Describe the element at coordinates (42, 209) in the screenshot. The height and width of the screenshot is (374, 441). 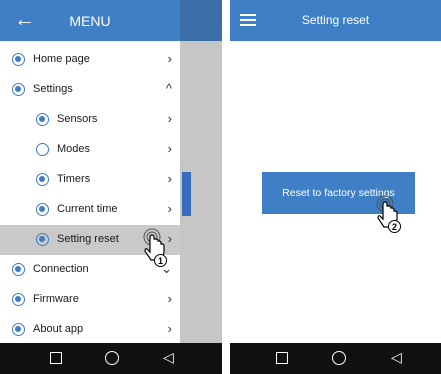
I see `clock-icon` at that location.